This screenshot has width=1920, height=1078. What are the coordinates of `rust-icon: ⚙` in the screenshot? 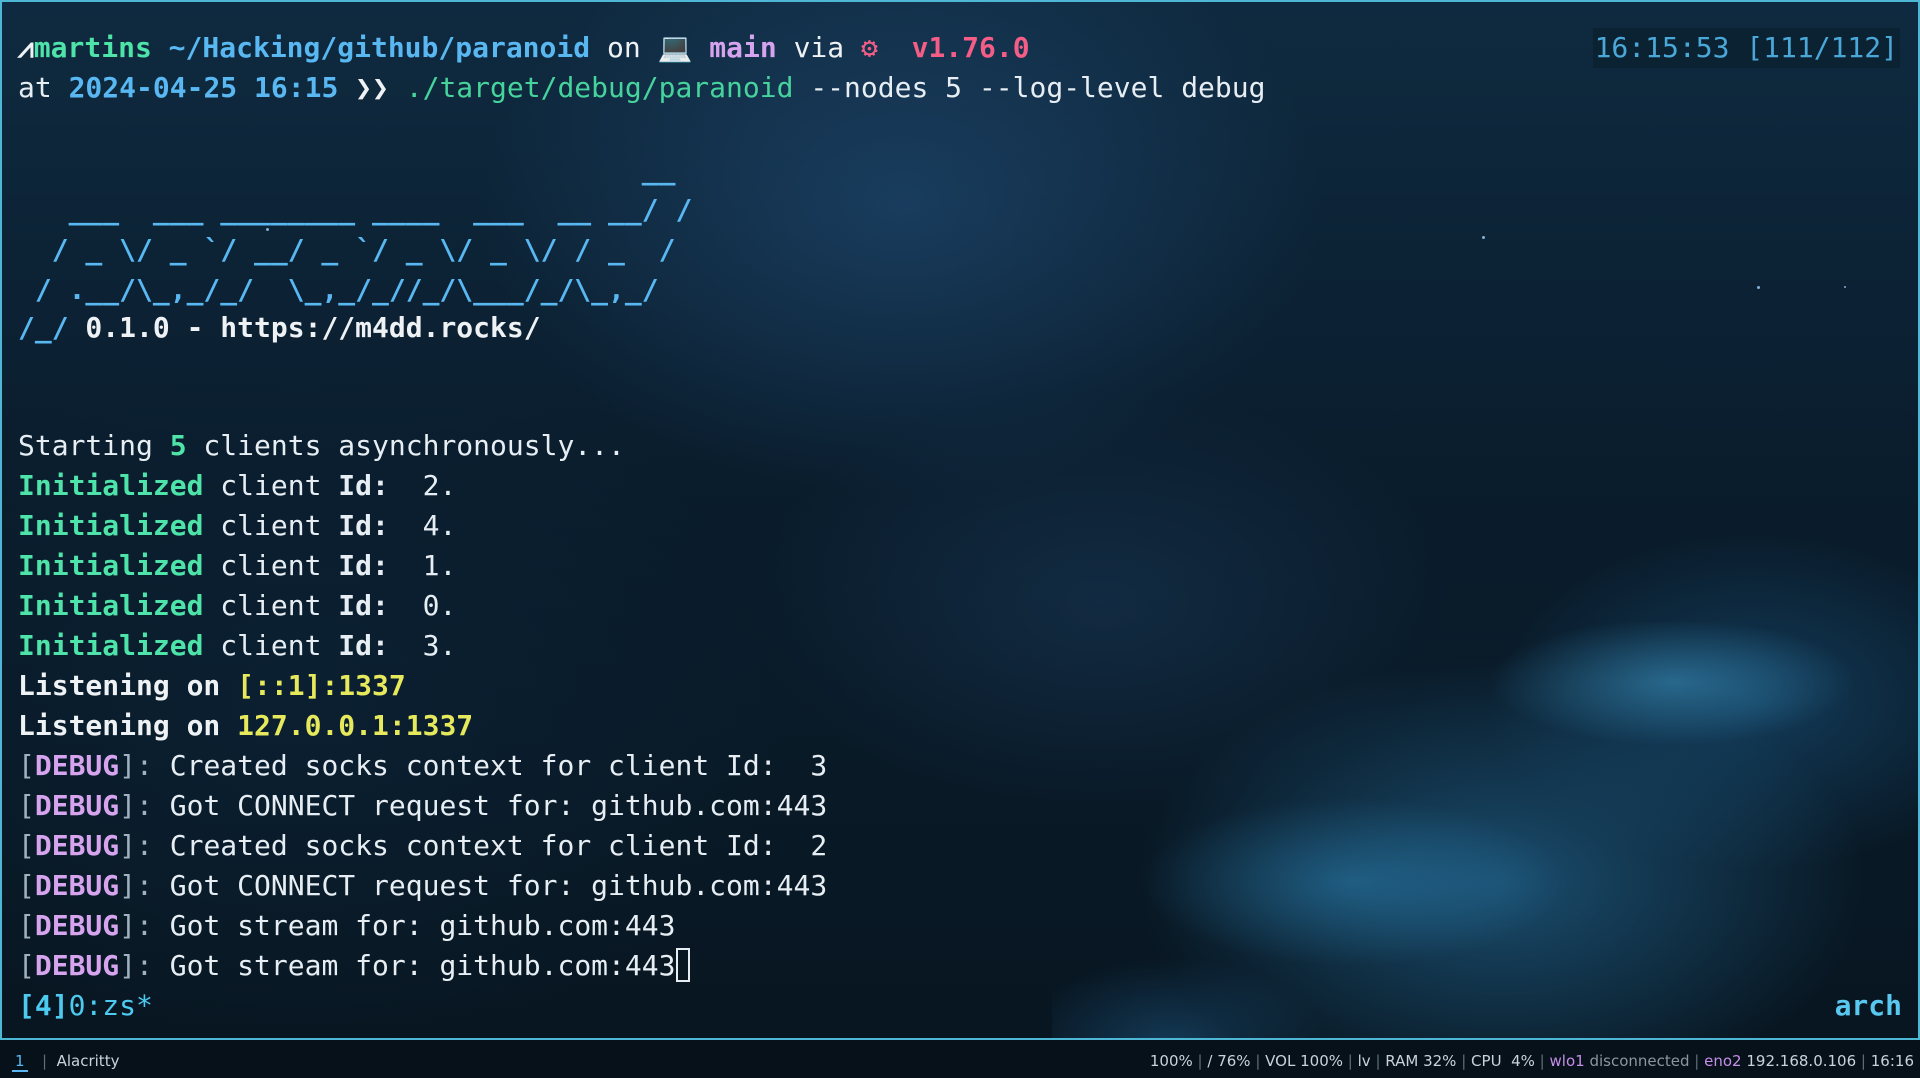 It's located at (869, 47).